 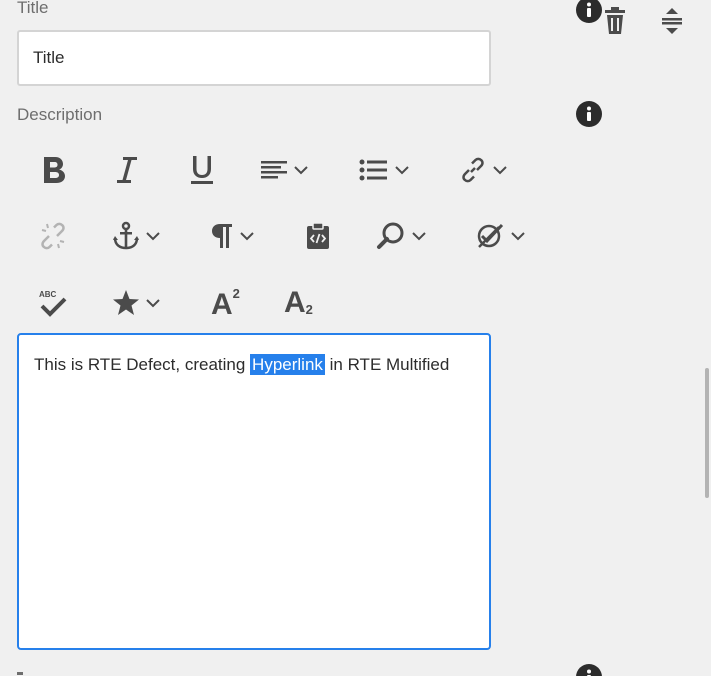 I want to click on special-char-icon, so click(x=126, y=302).